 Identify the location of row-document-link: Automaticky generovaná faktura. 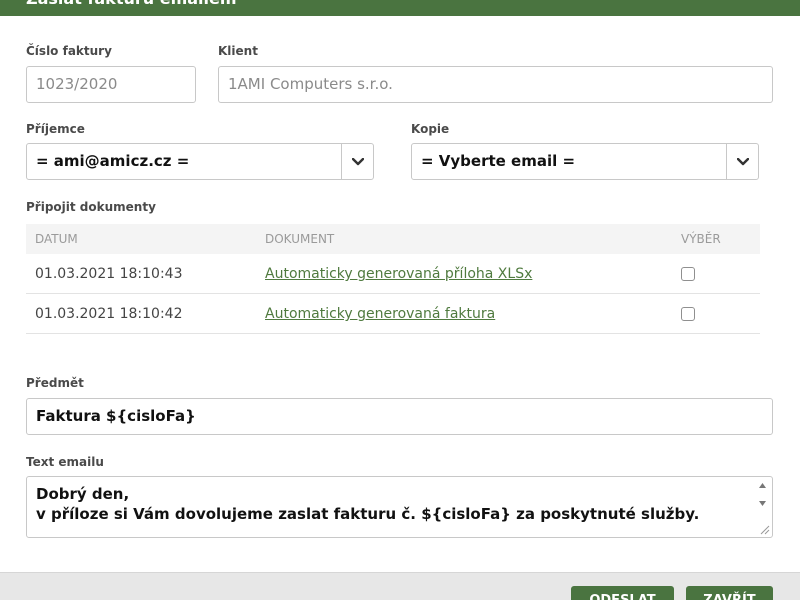
(380, 314).